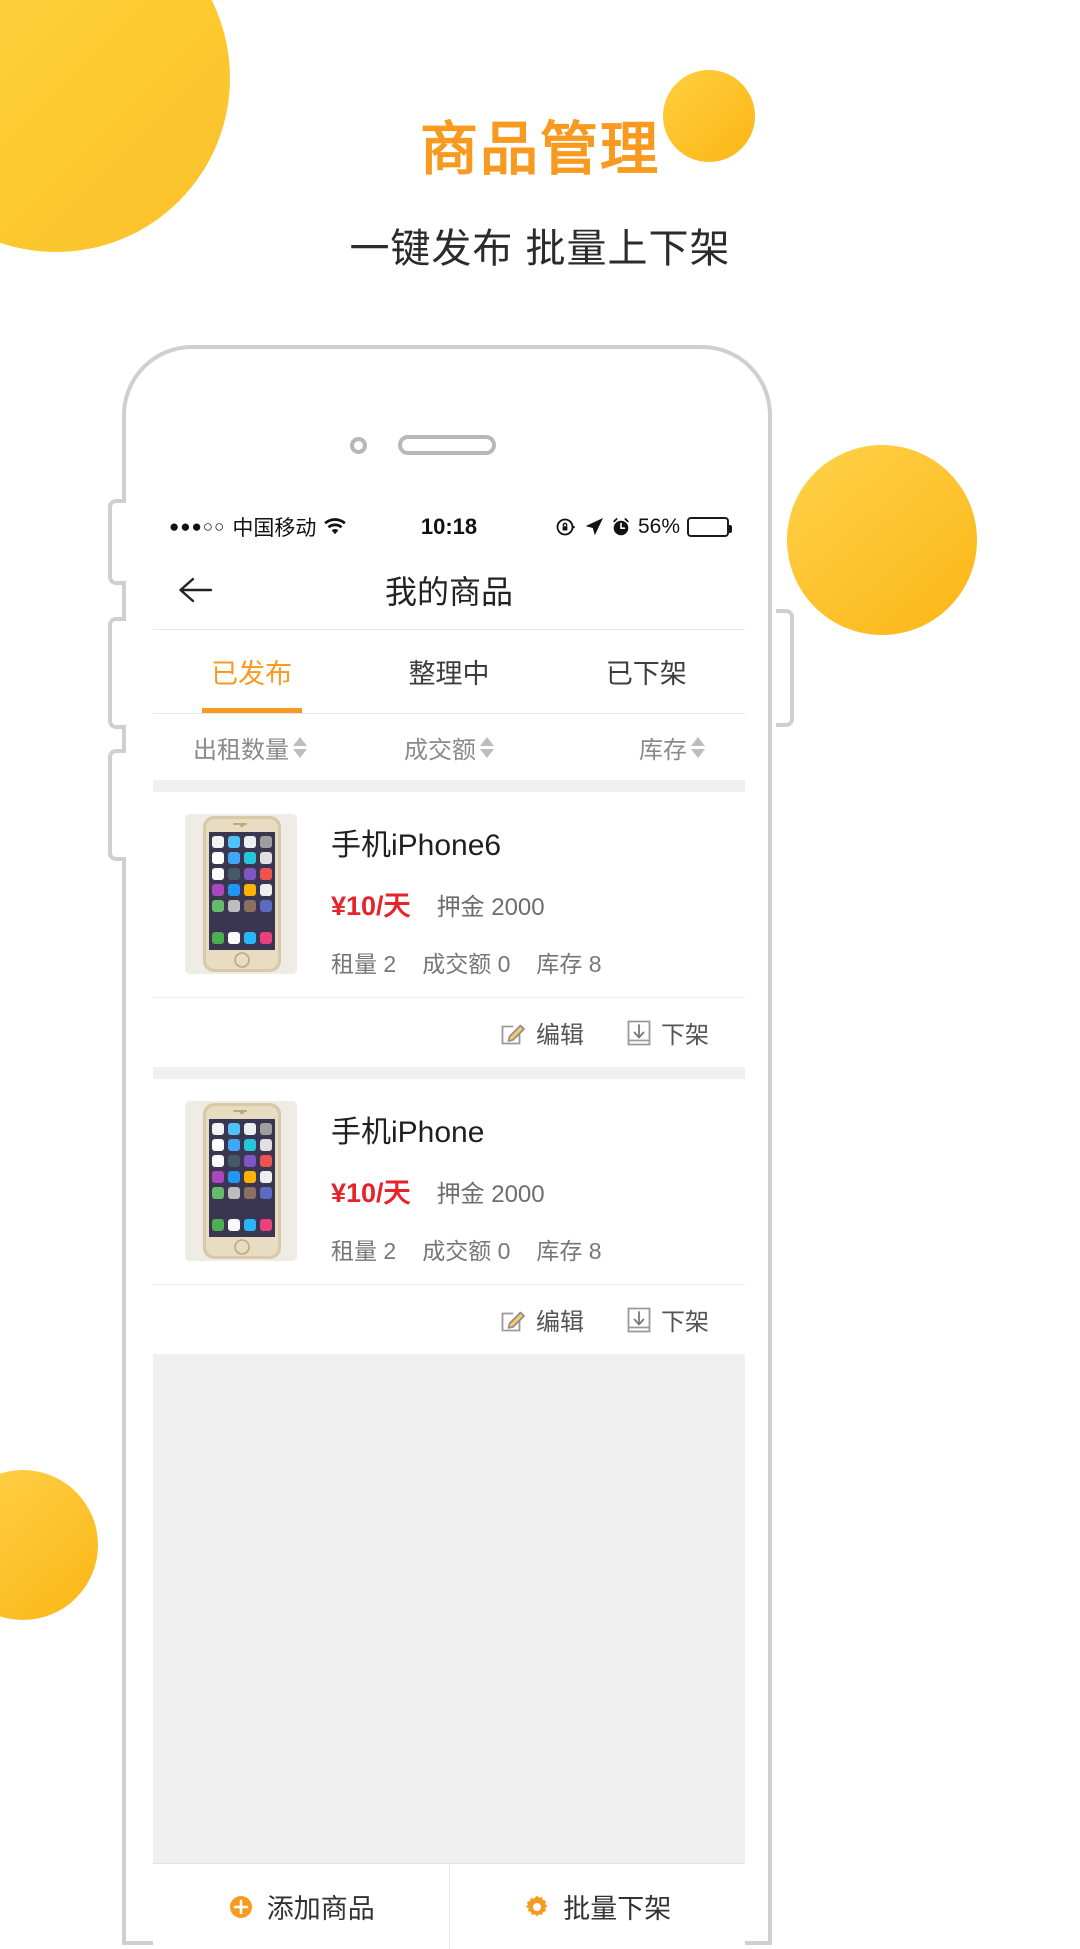 The width and height of the screenshot is (1080, 1949). Describe the element at coordinates (540, 196) in the screenshot. I see `page-header: 商品管理 一键发布 批量上下架` at that location.